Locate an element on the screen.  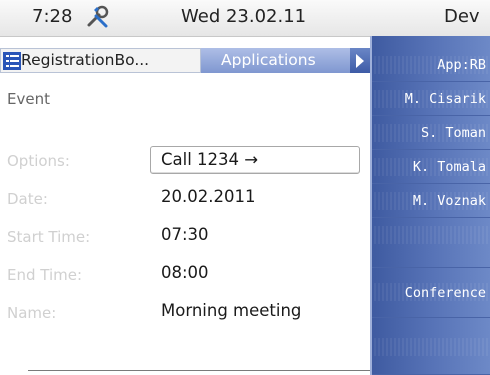
tab-applications: Applications is located at coordinates (275, 60).